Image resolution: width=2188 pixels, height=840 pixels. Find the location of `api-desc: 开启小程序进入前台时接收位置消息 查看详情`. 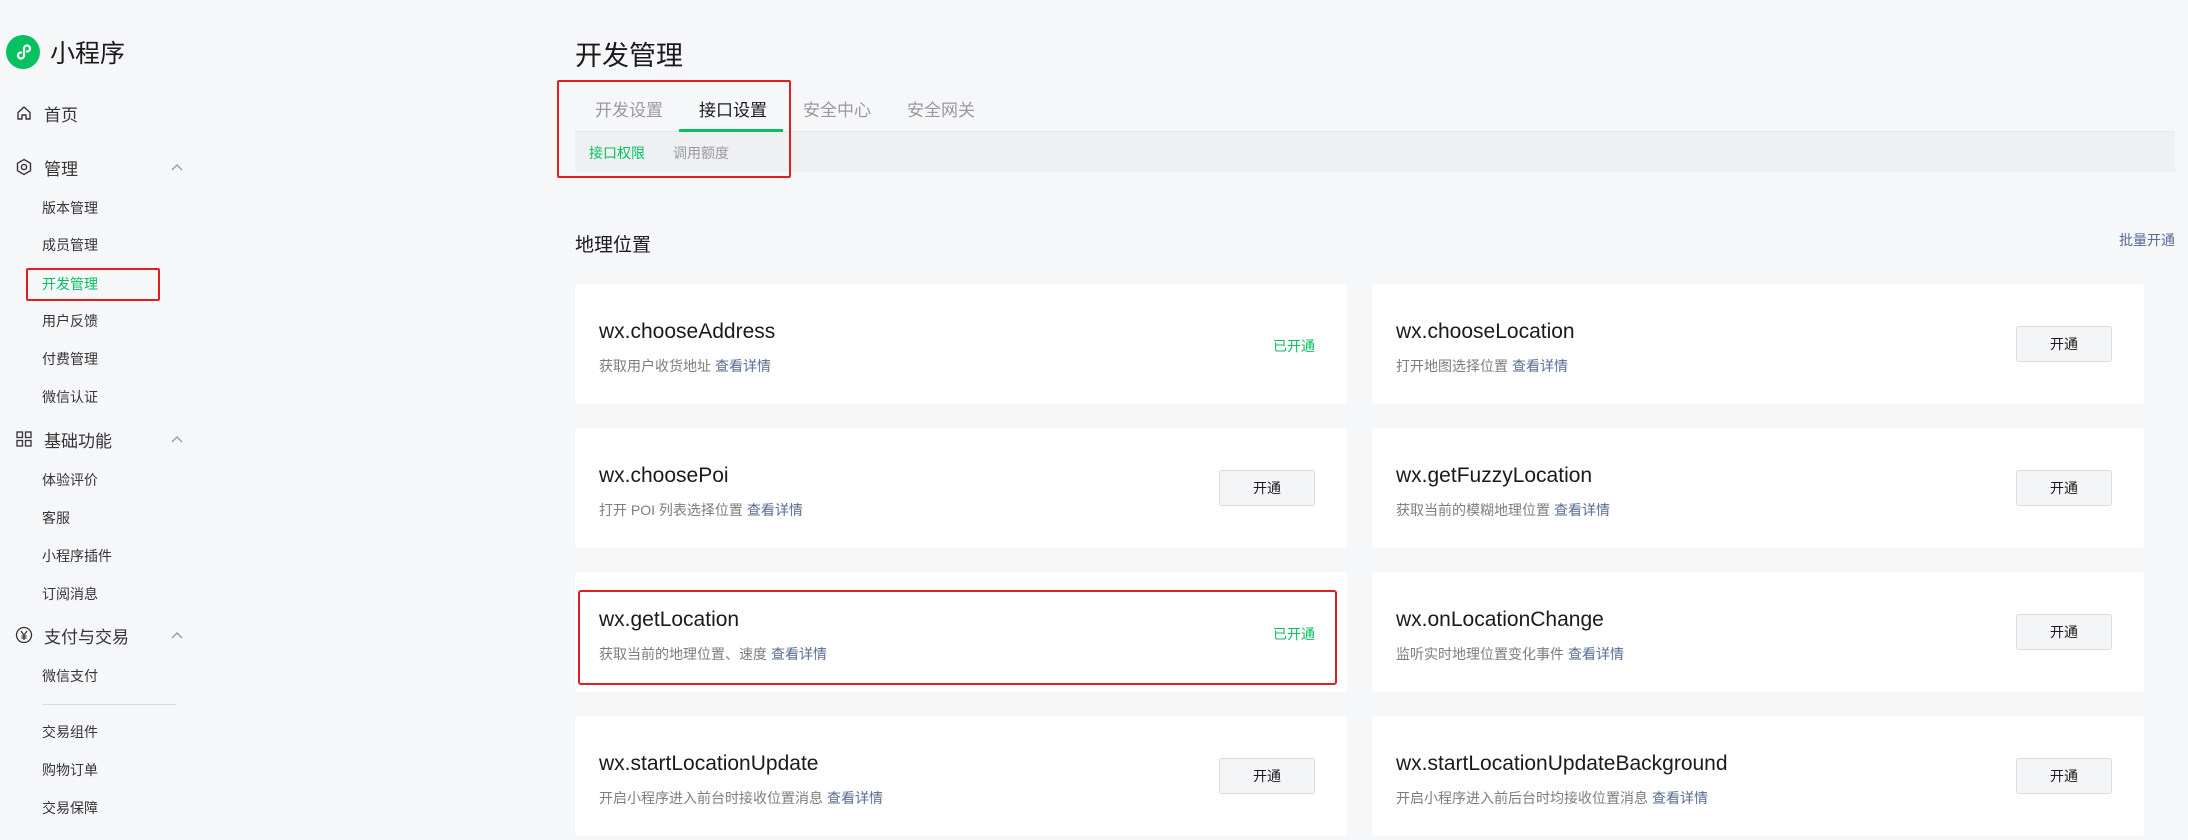

api-desc: 开启小程序进入前台时接收位置消息 查看详情 is located at coordinates (741, 798).